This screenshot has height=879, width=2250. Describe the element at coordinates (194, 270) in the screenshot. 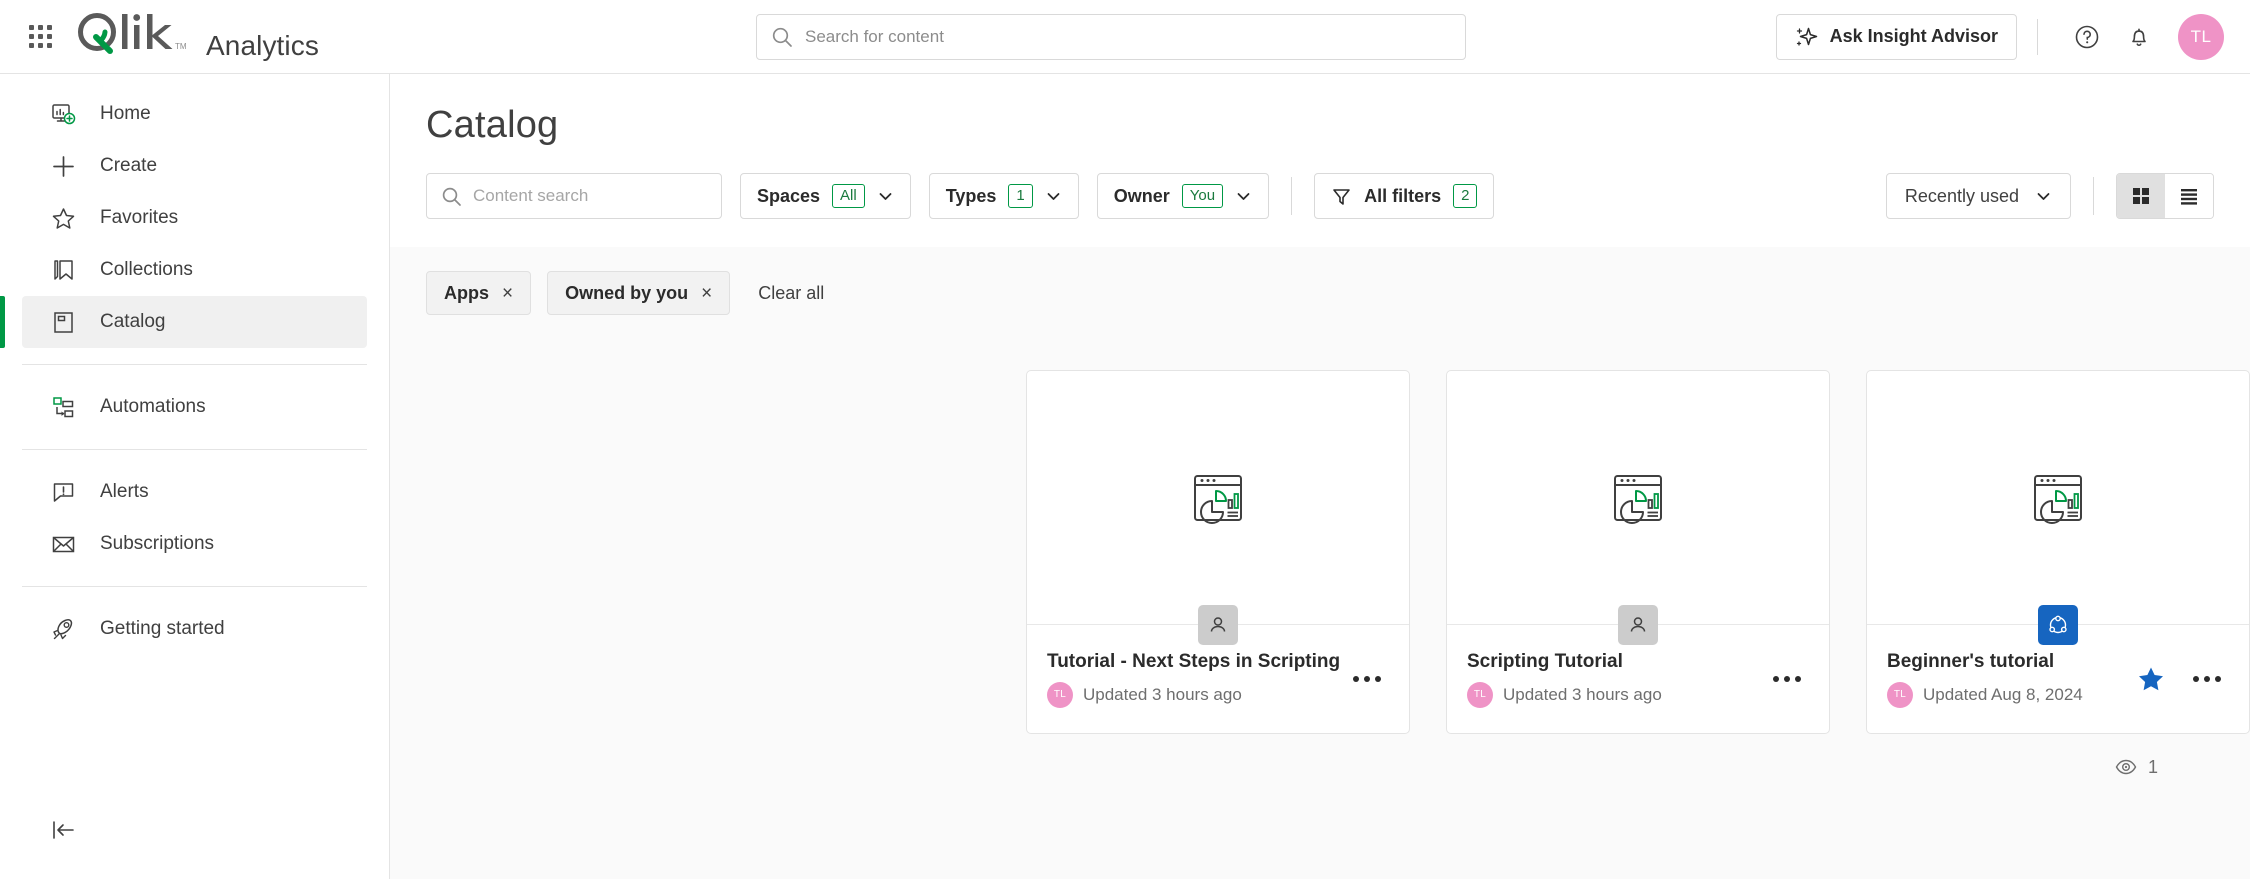

I see `sidebar-item-collections: Collections` at that location.